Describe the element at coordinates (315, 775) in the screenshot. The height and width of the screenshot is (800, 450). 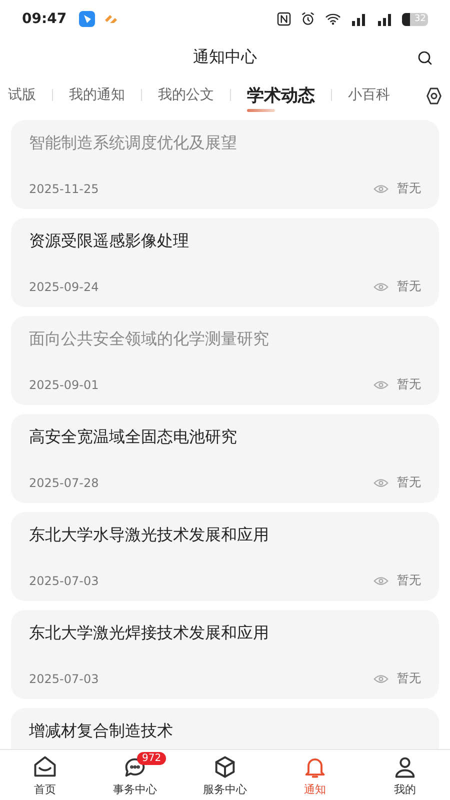
I see `nav-tab: 通知` at that location.